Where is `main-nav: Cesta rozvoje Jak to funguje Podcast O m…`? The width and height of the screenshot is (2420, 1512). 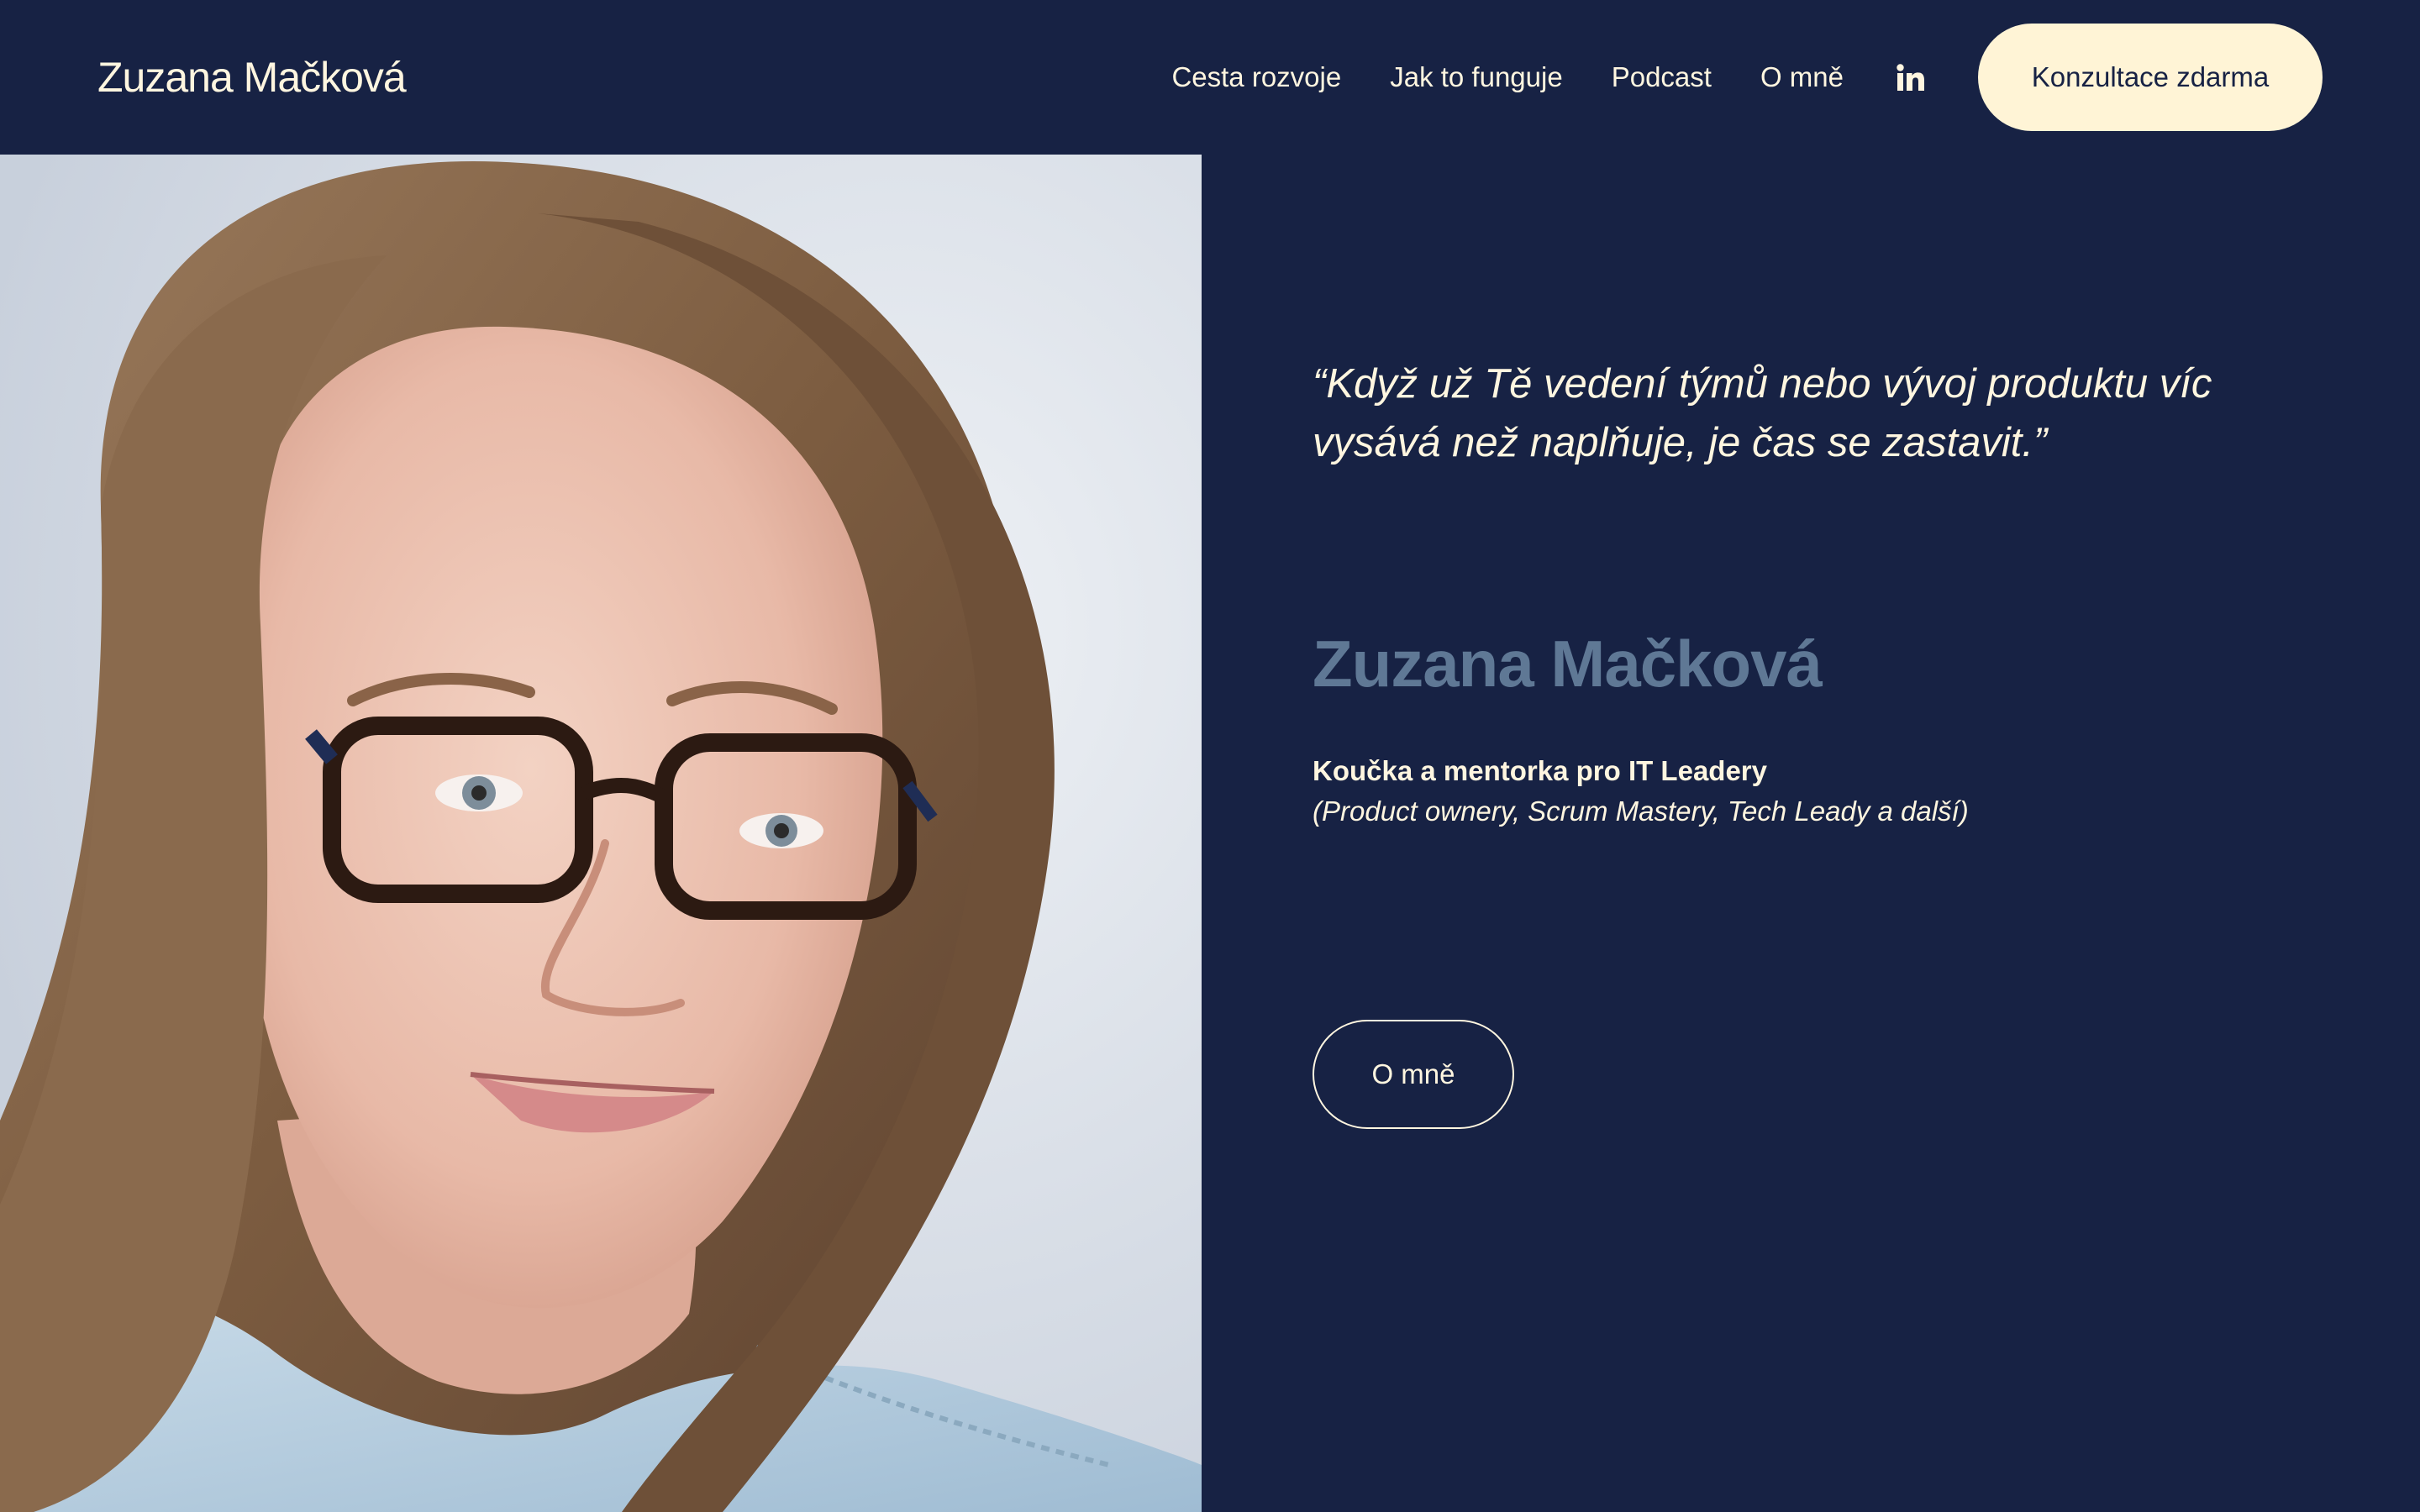
main-nav: Cesta rozvoje Jak to funguje Podcast O m… is located at coordinates (1747, 77).